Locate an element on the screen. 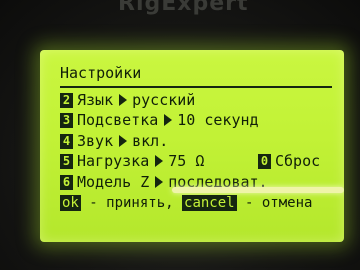 The height and width of the screenshot is (270, 360). item-number-badge: 0 is located at coordinates (264, 161).